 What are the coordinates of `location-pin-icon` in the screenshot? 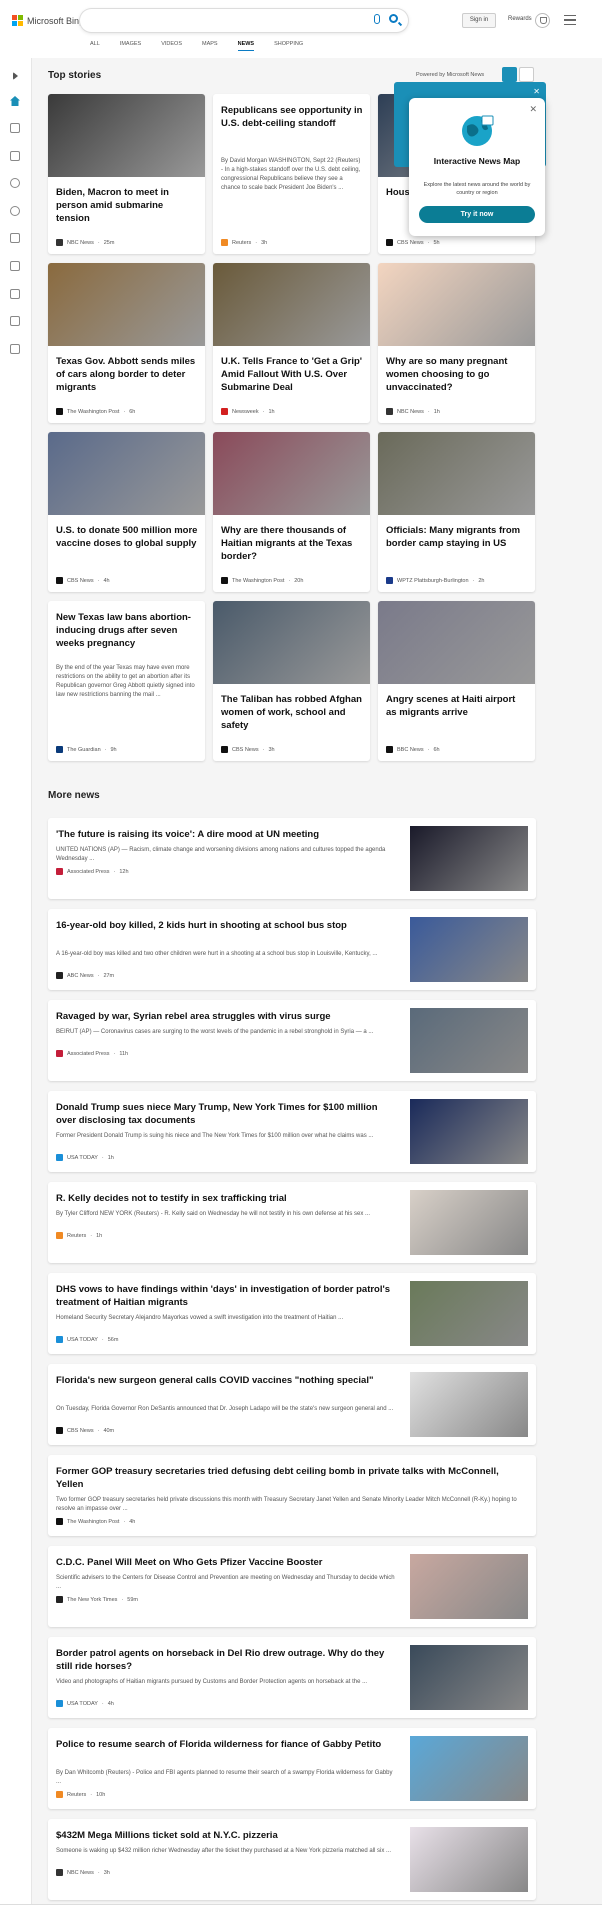 It's located at (15, 183).